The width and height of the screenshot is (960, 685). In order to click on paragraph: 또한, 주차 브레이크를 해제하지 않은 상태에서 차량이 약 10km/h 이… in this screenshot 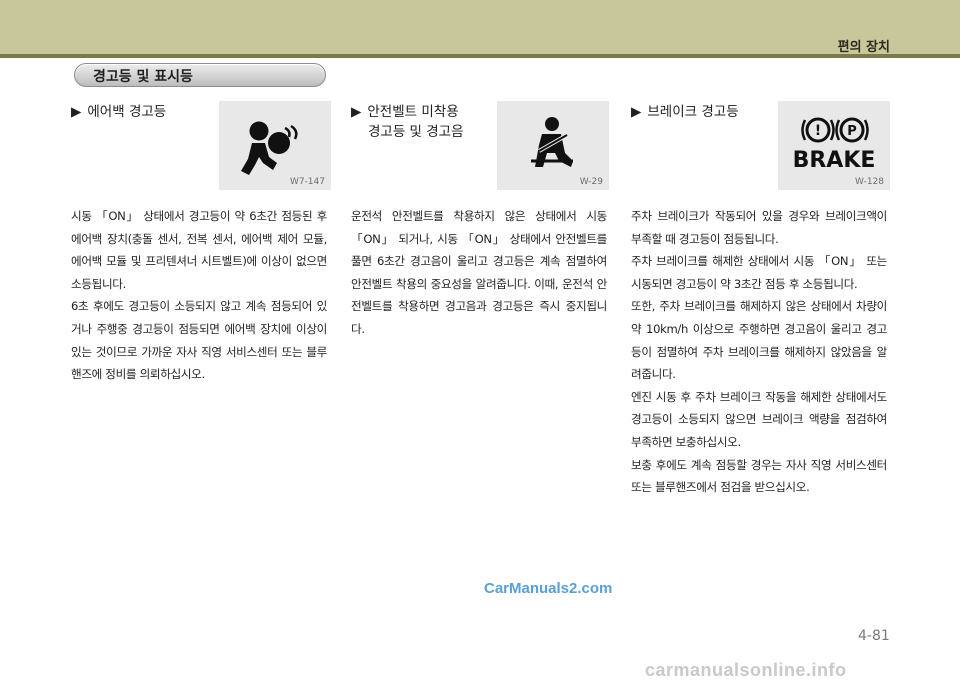, I will do `click(759, 340)`.